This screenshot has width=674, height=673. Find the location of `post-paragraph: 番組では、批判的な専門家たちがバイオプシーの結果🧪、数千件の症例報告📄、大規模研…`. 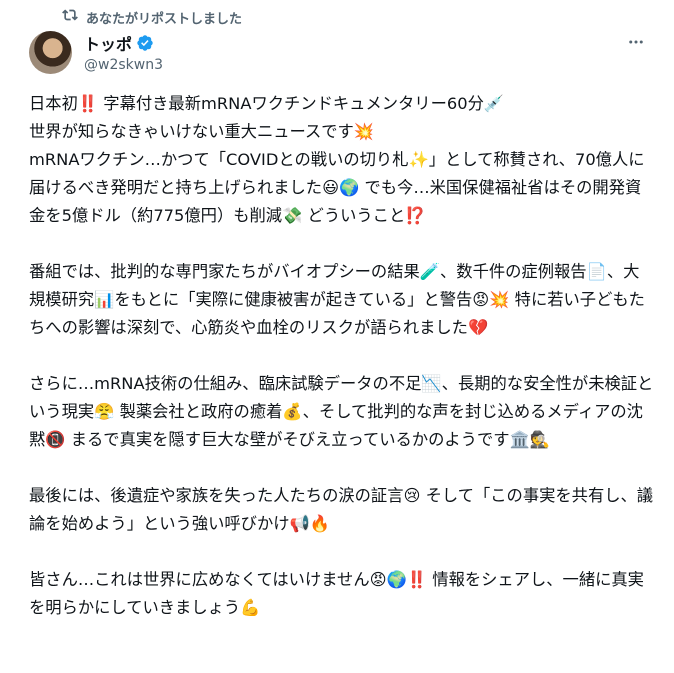

post-paragraph: 番組では、批判的な専門家たちがバイオプシーの結果🧪、数千件の症例報告📄、大規模研… is located at coordinates (337, 299).